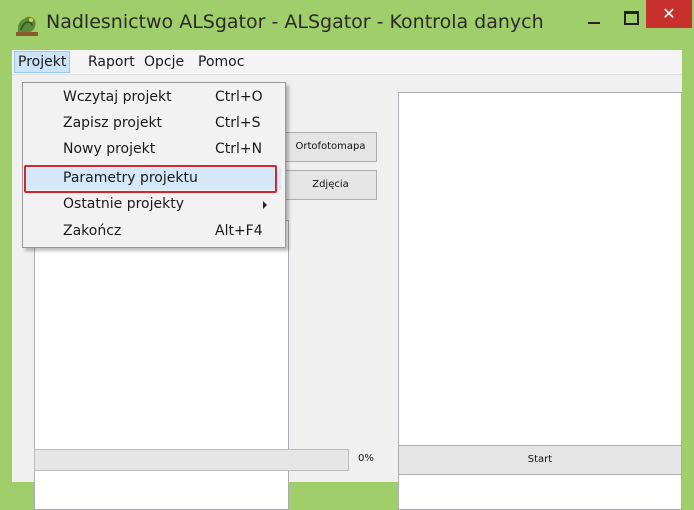 The height and width of the screenshot is (510, 694). I want to click on menu-bar: Projekt Raport Opcje Pomoc, so click(347, 62).